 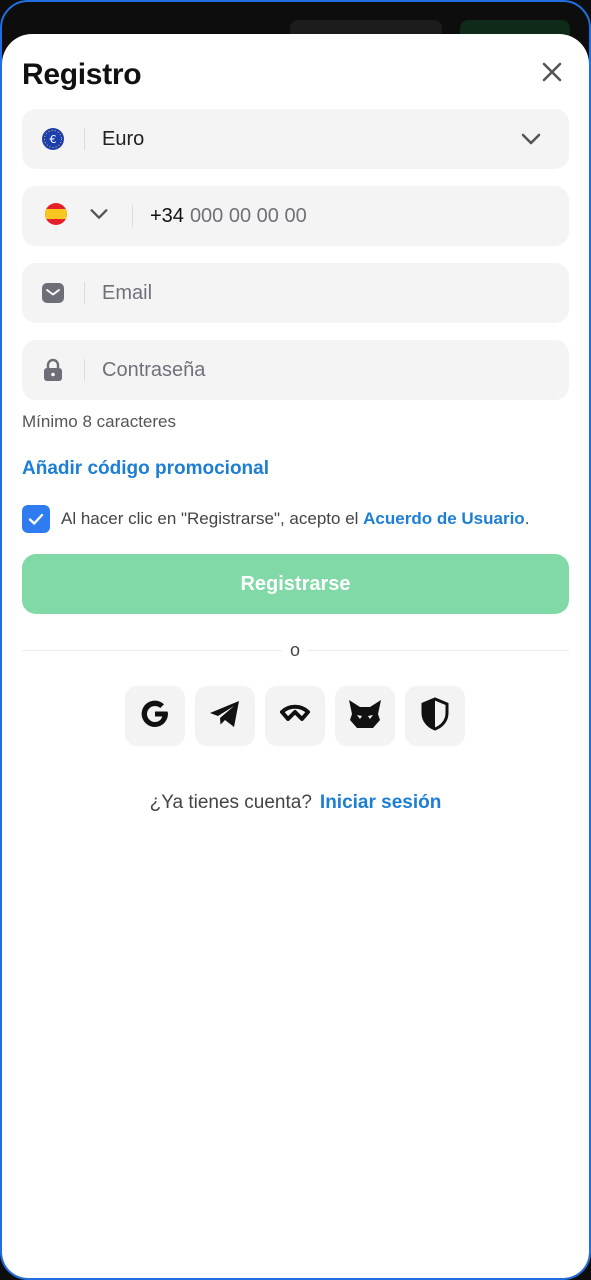 I want to click on google-icon, so click(x=155, y=716).